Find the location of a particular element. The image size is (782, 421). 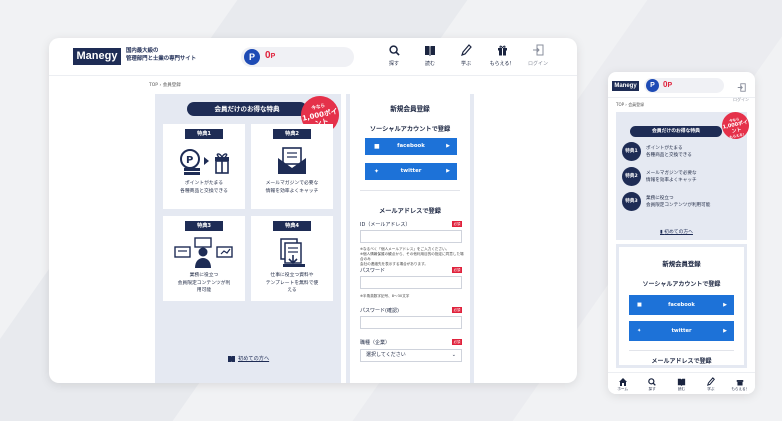

tab-read: 読む is located at coordinates (681, 384).